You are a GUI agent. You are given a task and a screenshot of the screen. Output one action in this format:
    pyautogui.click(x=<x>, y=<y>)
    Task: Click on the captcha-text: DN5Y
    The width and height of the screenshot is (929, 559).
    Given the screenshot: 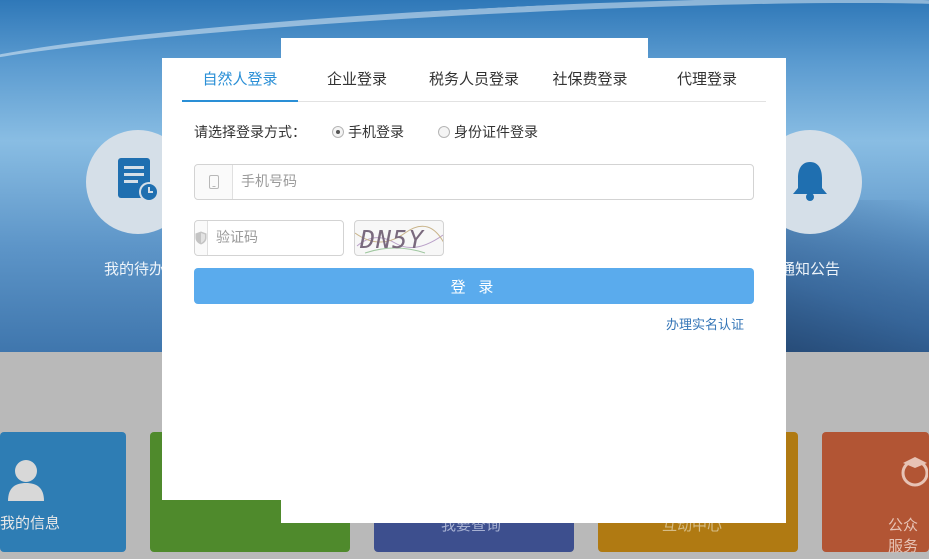 What is the action you would take?
    pyautogui.click(x=392, y=239)
    